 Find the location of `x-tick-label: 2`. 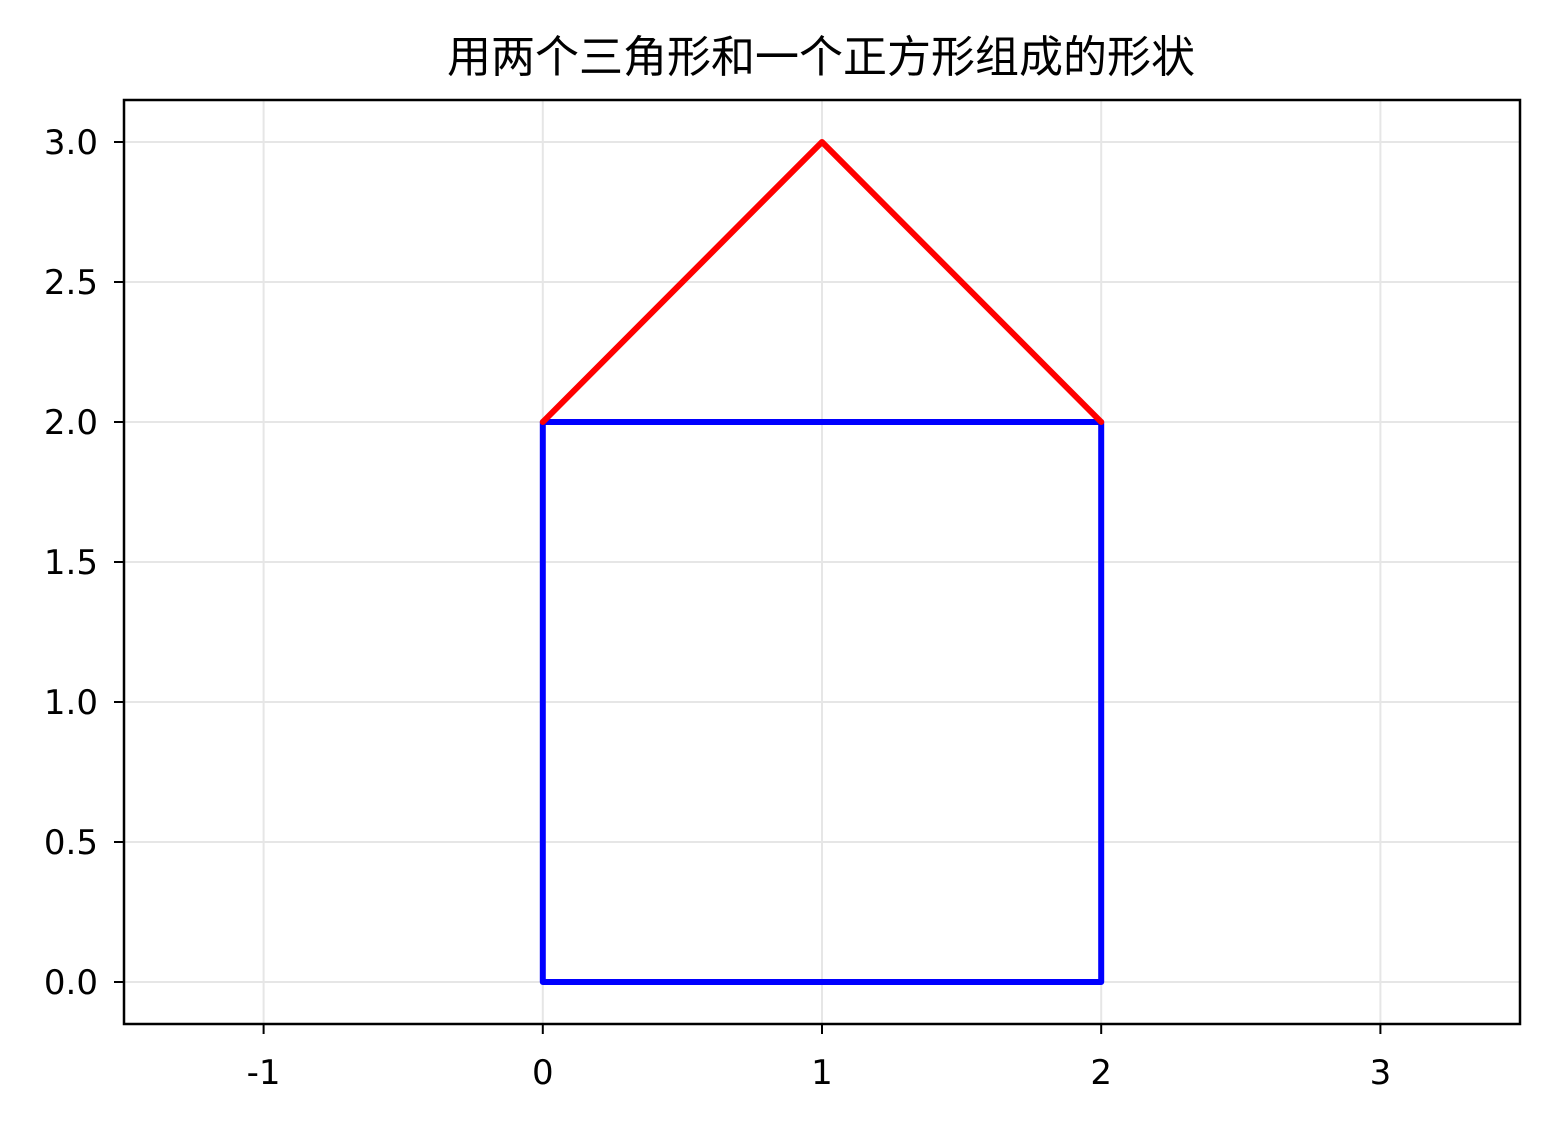

x-tick-label: 2 is located at coordinates (1101, 1073).